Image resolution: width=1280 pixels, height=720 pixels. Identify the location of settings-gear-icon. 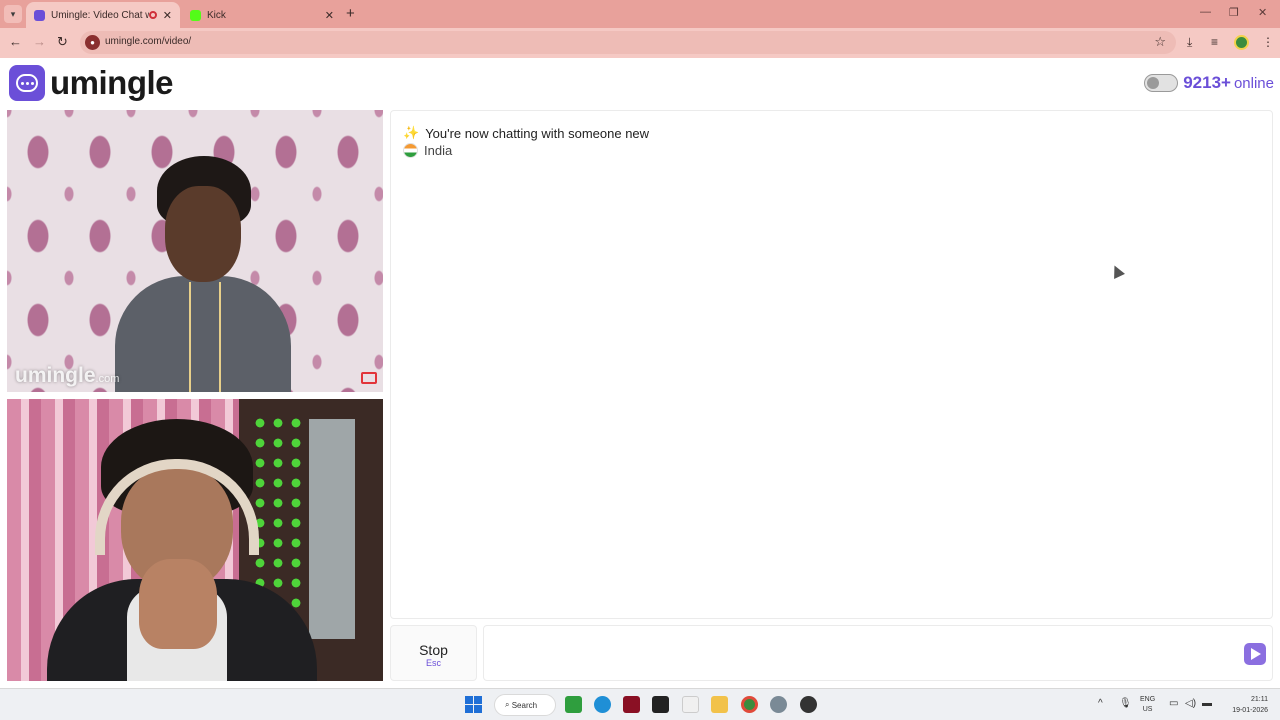
(778, 704).